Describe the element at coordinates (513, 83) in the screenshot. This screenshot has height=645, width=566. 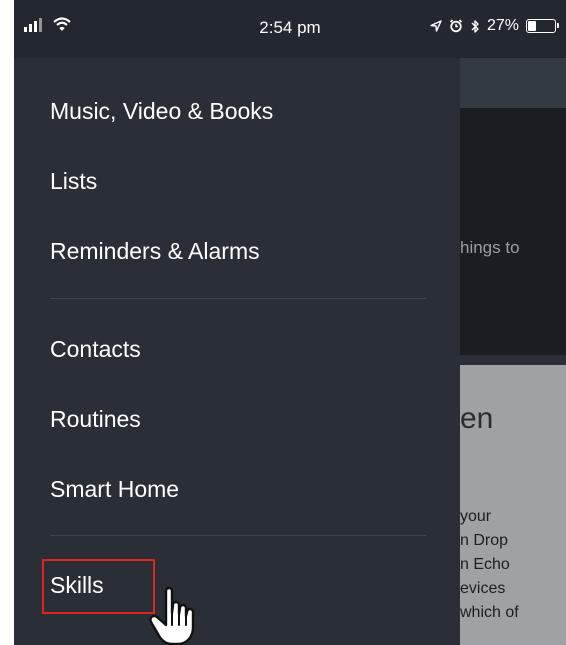
I see `background-header` at that location.